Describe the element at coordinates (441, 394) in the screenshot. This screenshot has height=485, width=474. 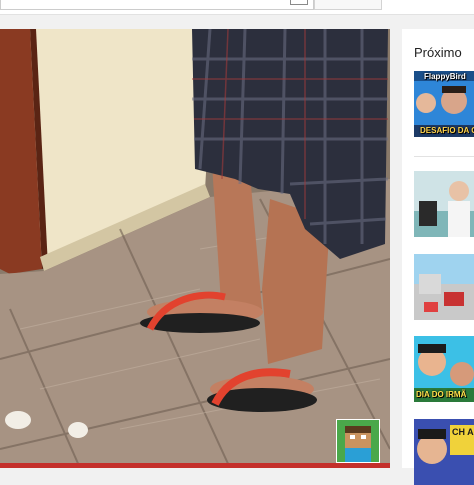
I see `thumbnail-caption: DIA DO IRMÃ` at that location.